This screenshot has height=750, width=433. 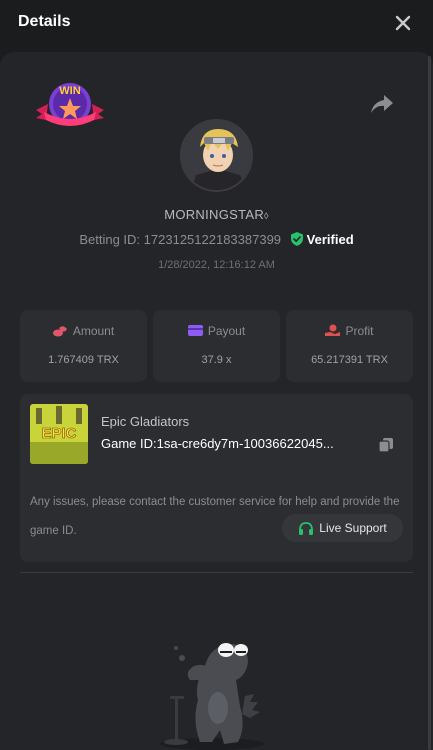 I want to click on username-text: MORNINGSTAR, so click(x=214, y=214).